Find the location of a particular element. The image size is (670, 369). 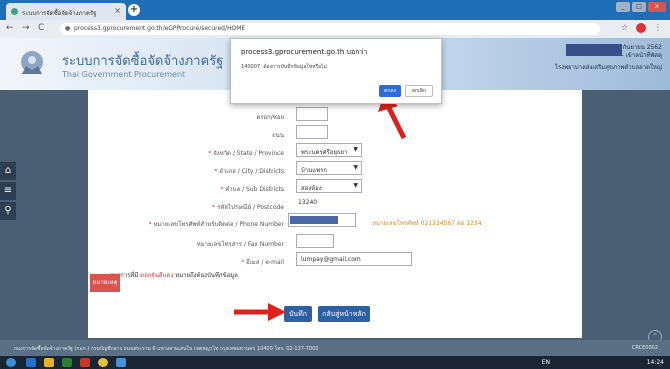

search-icon: ⚲ is located at coordinates (8, 211).